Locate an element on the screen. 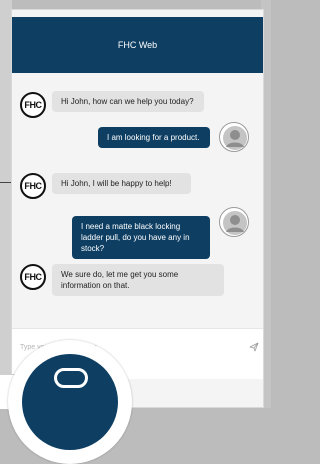  message-text: Hi John, how can we help you today? is located at coordinates (127, 101).